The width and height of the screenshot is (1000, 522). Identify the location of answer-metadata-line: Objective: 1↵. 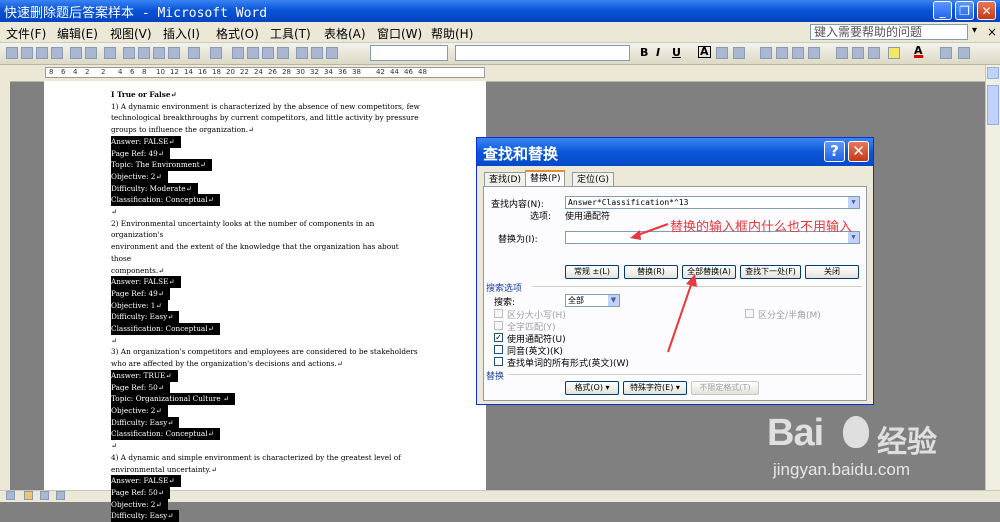
(266, 305).